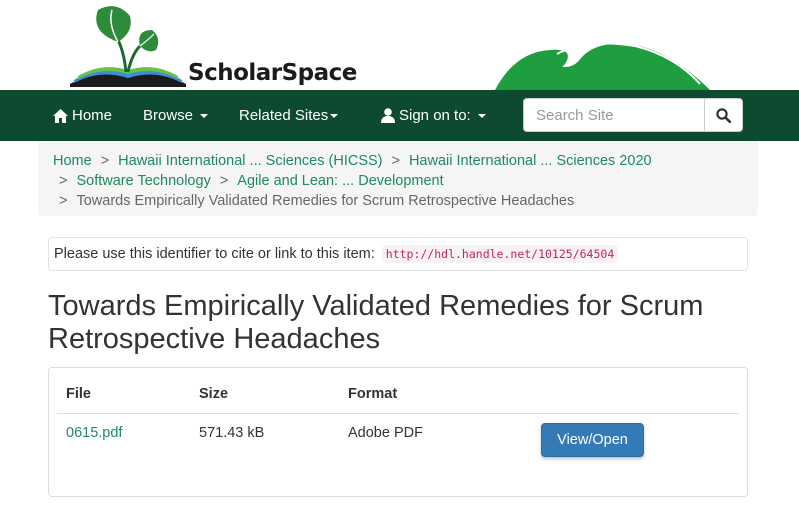  Describe the element at coordinates (168, 115) in the screenshot. I see `nav-browse-label: Browse` at that location.